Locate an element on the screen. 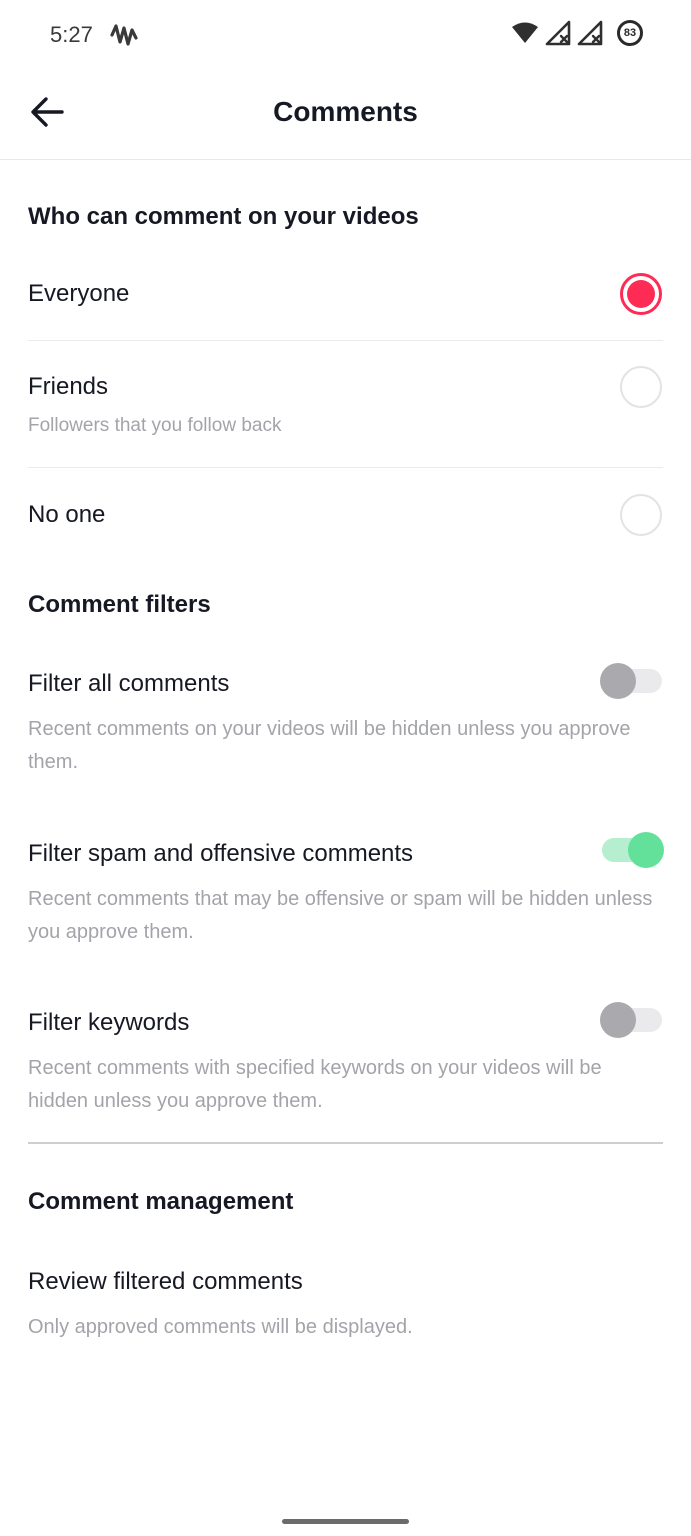 The image size is (691, 1536). option-everyone: Everyone is located at coordinates (345, 295).